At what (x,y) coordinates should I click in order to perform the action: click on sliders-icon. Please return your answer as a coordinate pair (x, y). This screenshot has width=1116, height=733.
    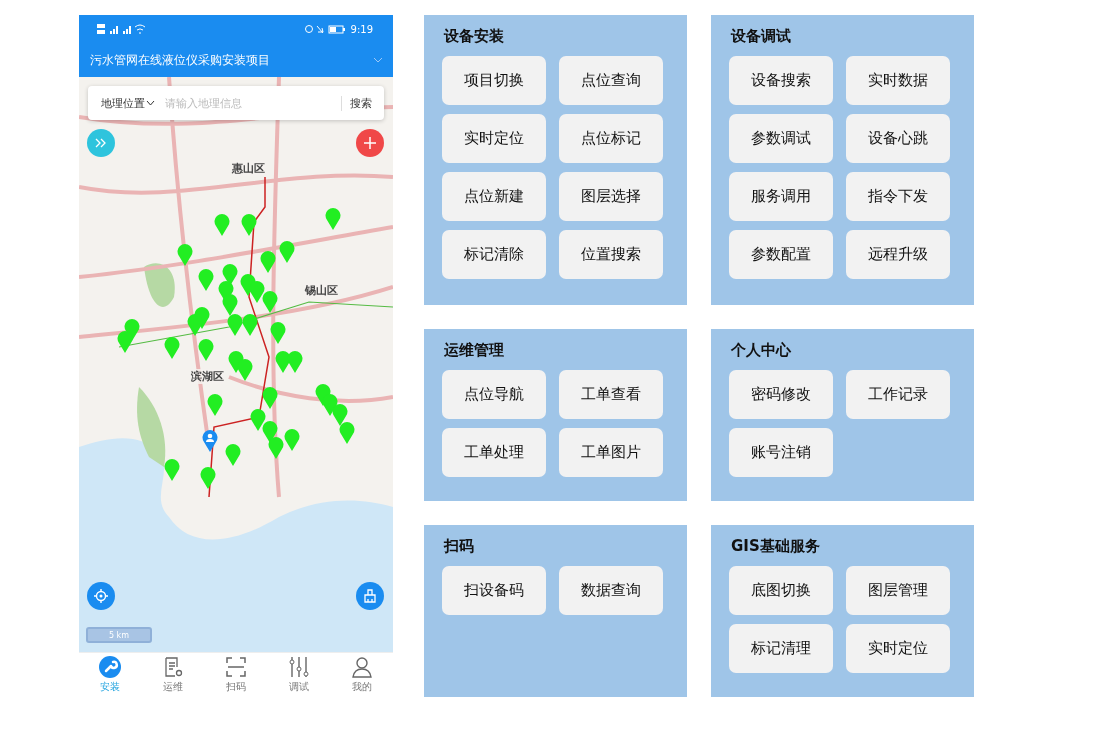
    Looking at the image, I should click on (298, 667).